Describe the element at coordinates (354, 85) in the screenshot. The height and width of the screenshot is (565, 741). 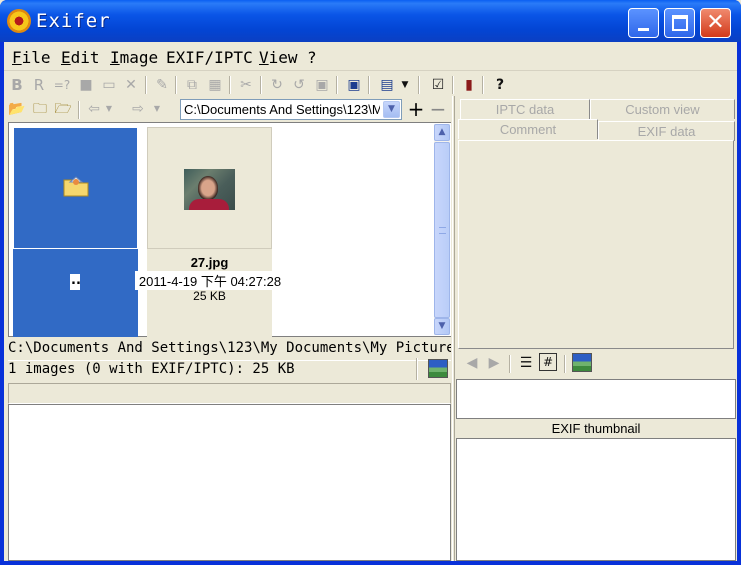
I see `slideshow-icon: ▣` at that location.